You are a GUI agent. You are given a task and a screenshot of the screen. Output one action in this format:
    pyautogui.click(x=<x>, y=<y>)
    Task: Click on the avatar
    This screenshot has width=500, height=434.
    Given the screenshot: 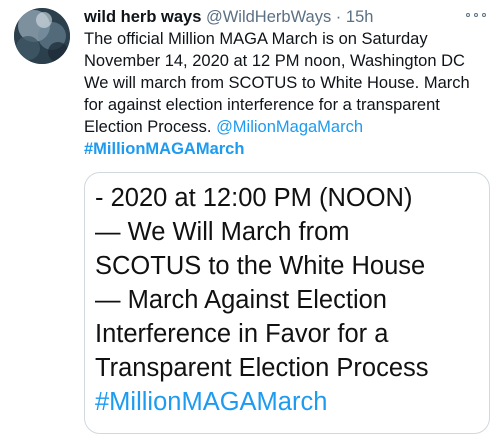 What is the action you would take?
    pyautogui.click(x=42, y=36)
    